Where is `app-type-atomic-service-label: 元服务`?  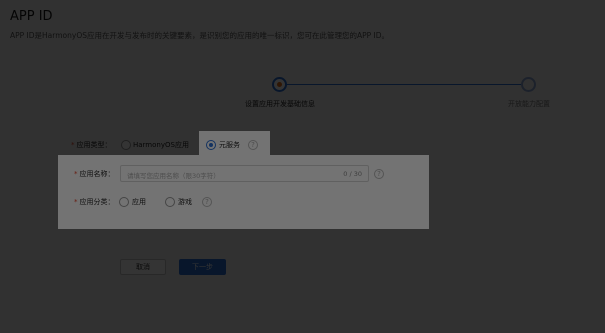
app-type-atomic-service-label: 元服务 is located at coordinates (229, 145).